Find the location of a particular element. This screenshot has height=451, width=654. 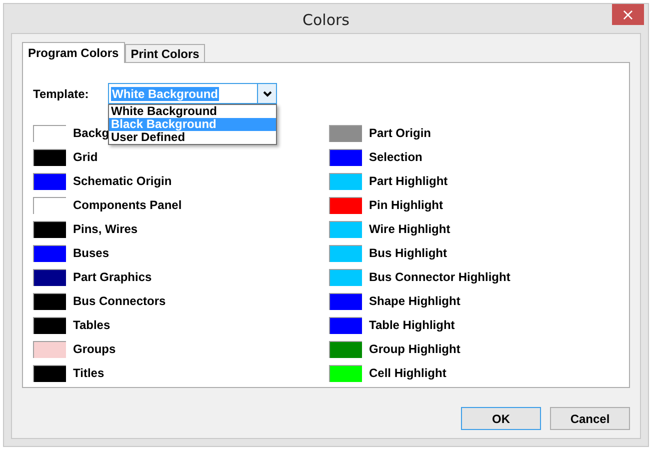

color-label: Table Highlight is located at coordinates (412, 325).